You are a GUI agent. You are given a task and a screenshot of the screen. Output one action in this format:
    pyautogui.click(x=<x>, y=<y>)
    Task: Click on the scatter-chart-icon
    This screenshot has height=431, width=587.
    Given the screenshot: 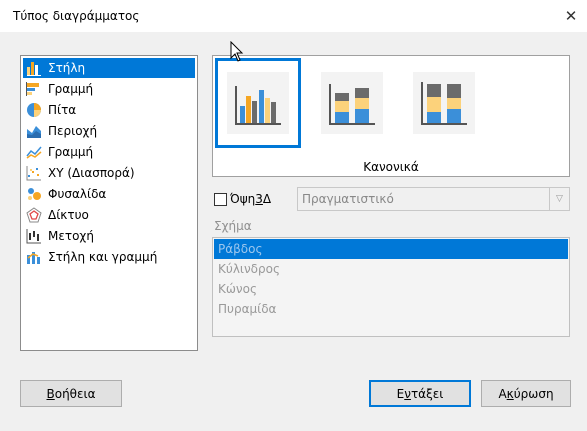 What is the action you would take?
    pyautogui.click(x=33, y=173)
    